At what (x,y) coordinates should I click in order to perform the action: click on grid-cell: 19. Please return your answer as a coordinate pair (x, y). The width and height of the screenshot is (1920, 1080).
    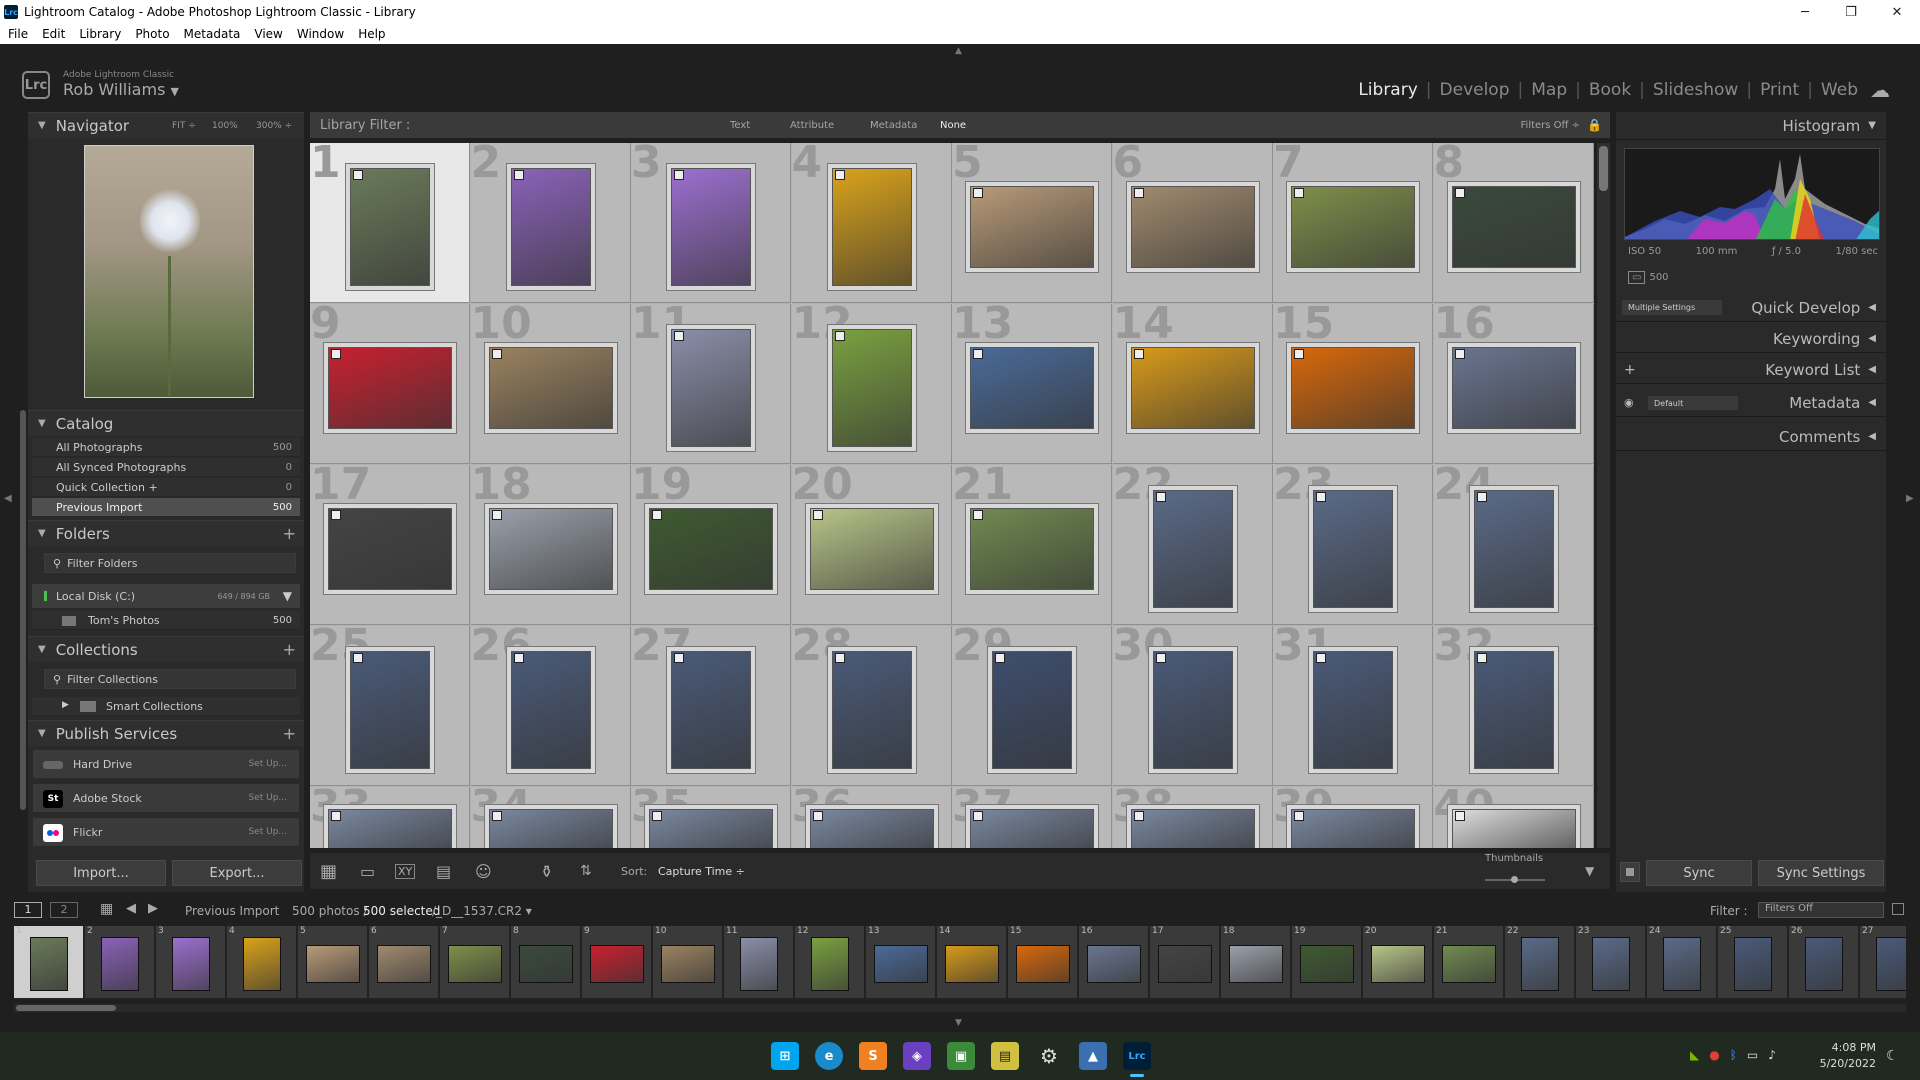
    Looking at the image, I should click on (711, 542).